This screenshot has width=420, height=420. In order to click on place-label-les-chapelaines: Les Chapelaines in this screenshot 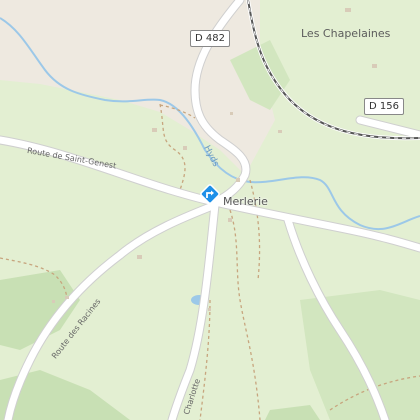, I will do `click(346, 33)`.